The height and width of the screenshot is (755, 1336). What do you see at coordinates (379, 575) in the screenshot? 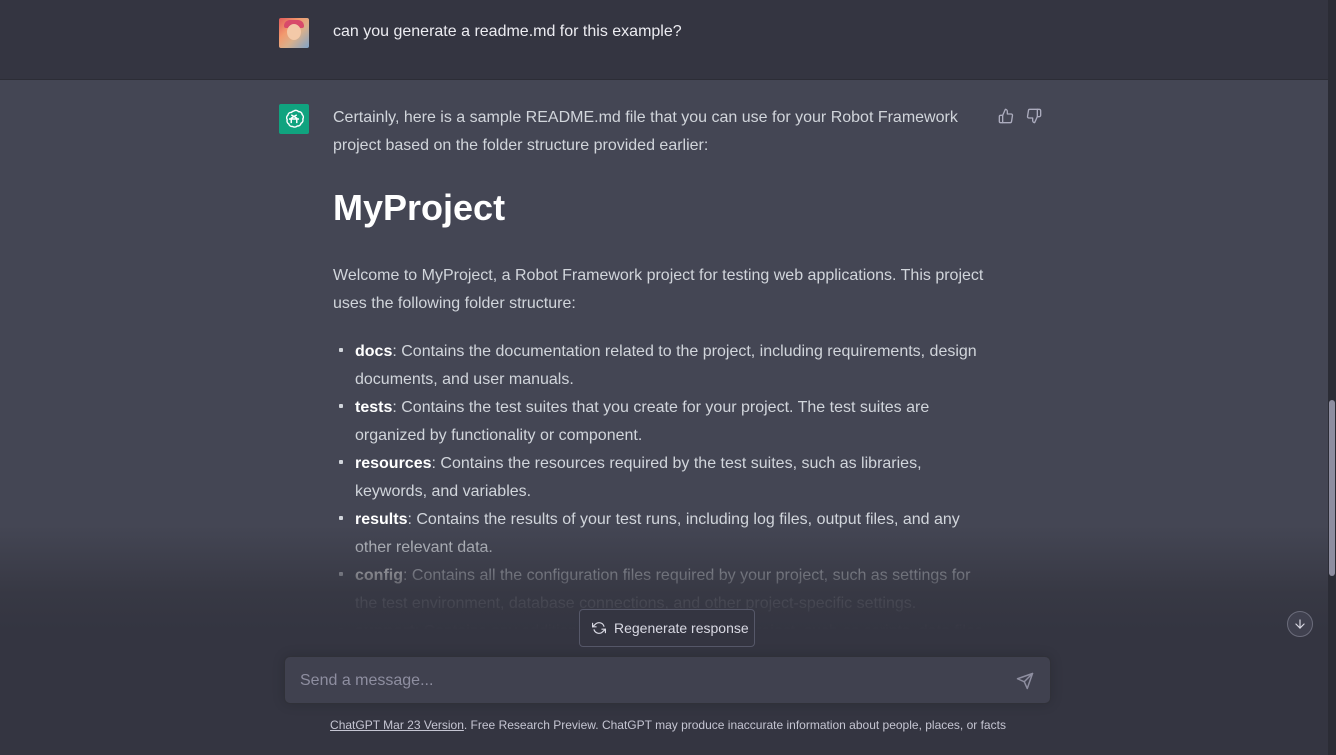
I see `list-item-term: config` at bounding box center [379, 575].